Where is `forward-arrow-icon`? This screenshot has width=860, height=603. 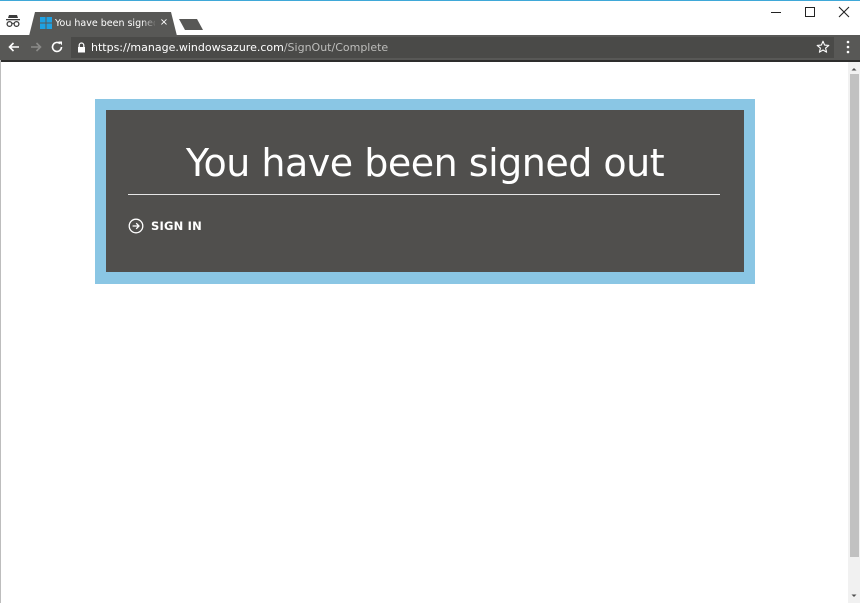
forward-arrow-icon is located at coordinates (36, 47).